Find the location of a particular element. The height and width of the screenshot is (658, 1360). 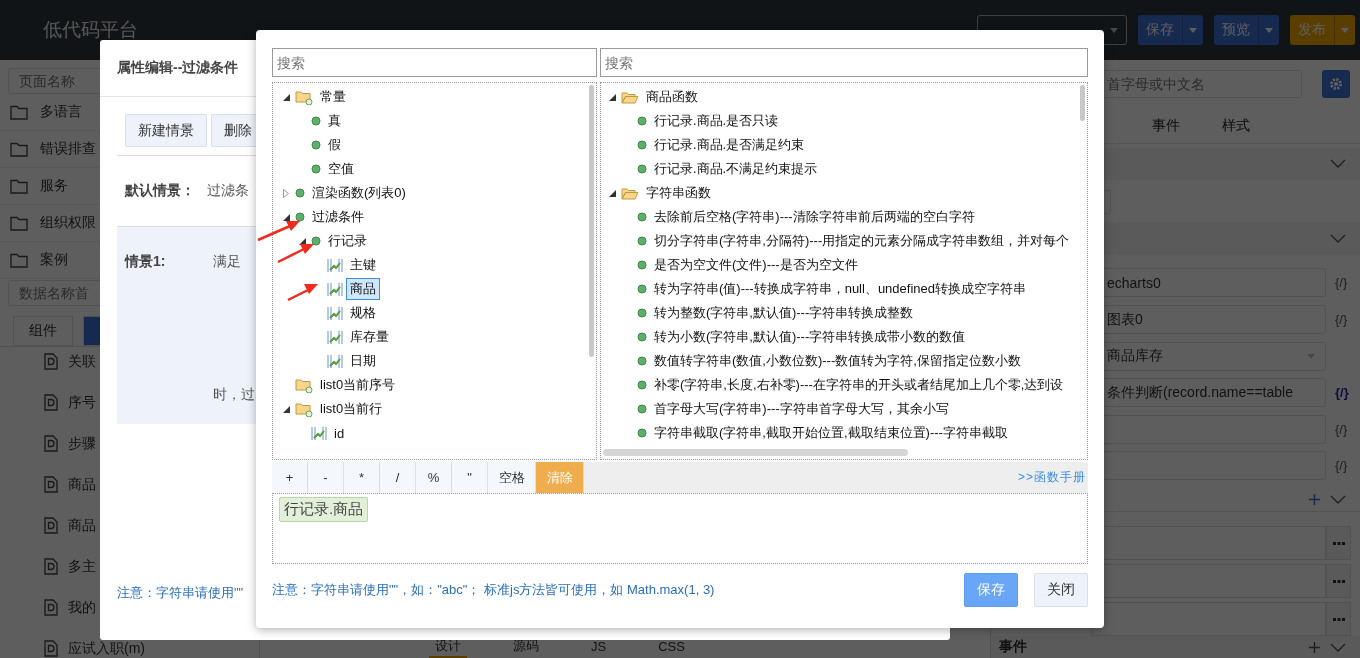

settings-button is located at coordinates (1336, 84).